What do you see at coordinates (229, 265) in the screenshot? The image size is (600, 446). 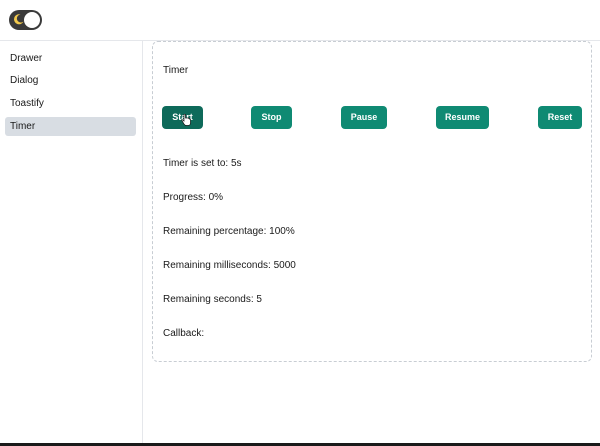 I see `remaining-milliseconds-text: Remaining milliseconds: 5000` at bounding box center [229, 265].